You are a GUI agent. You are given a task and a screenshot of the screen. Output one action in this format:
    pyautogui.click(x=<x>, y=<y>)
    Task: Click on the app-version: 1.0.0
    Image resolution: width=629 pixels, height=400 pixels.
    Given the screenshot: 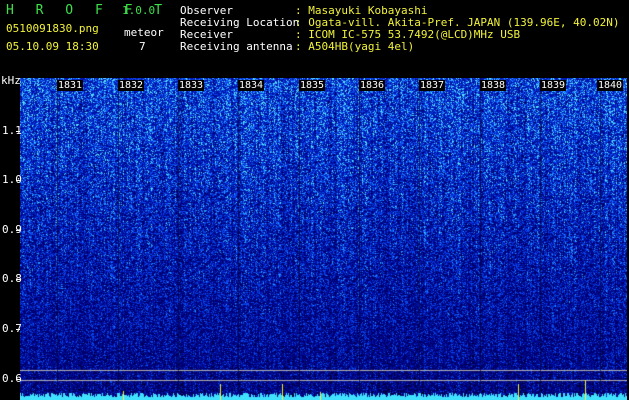 What is the action you would take?
    pyautogui.click(x=139, y=10)
    